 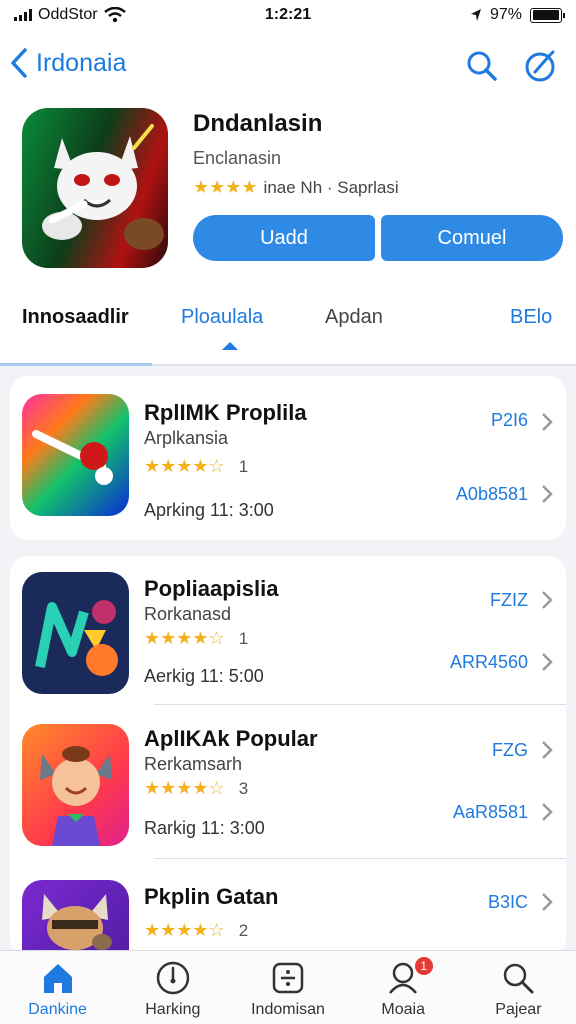 I want to click on tab-underline, so click(x=76, y=364).